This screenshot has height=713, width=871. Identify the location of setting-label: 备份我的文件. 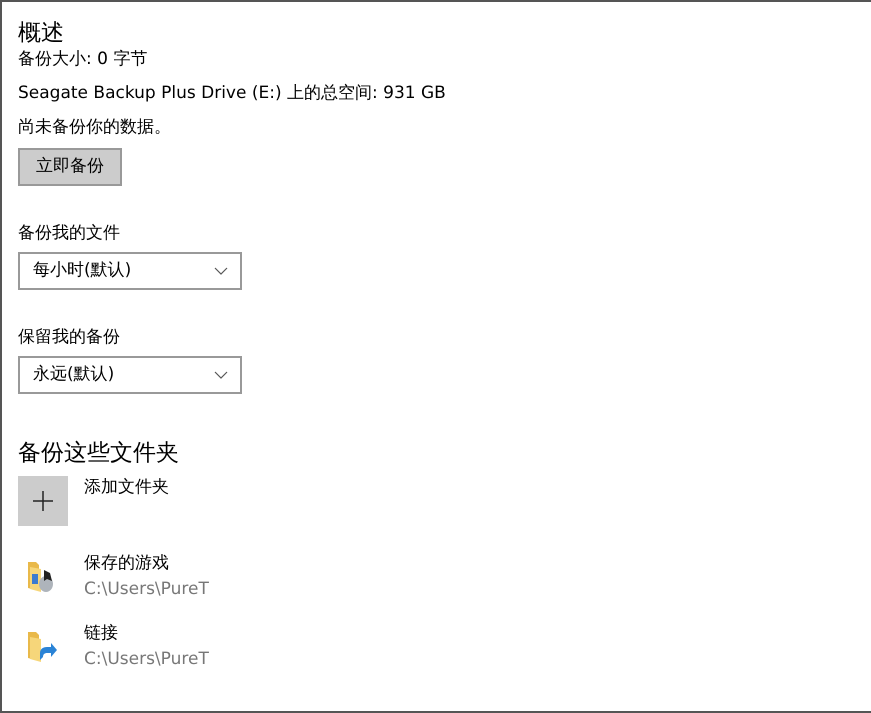
(69, 233).